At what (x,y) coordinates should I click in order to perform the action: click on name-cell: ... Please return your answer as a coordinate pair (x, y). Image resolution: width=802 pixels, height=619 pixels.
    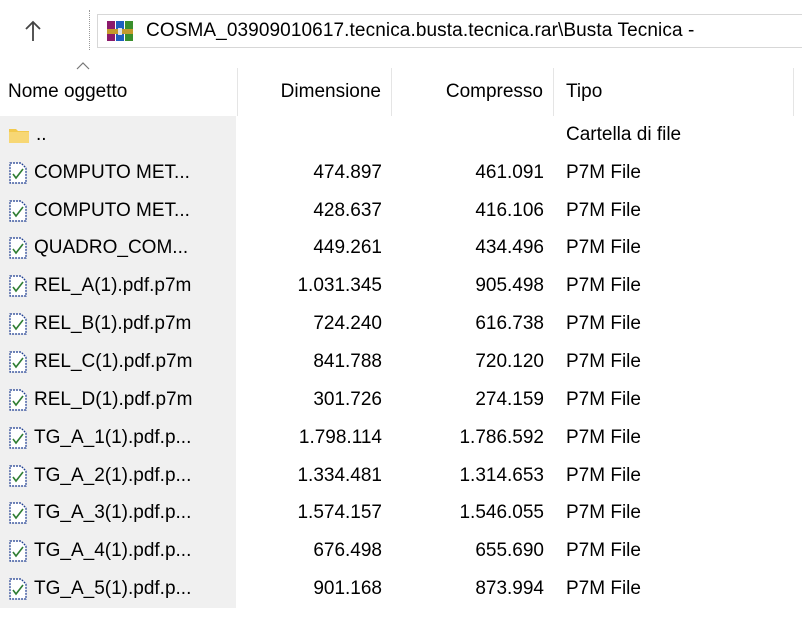
    Looking at the image, I should click on (118, 135).